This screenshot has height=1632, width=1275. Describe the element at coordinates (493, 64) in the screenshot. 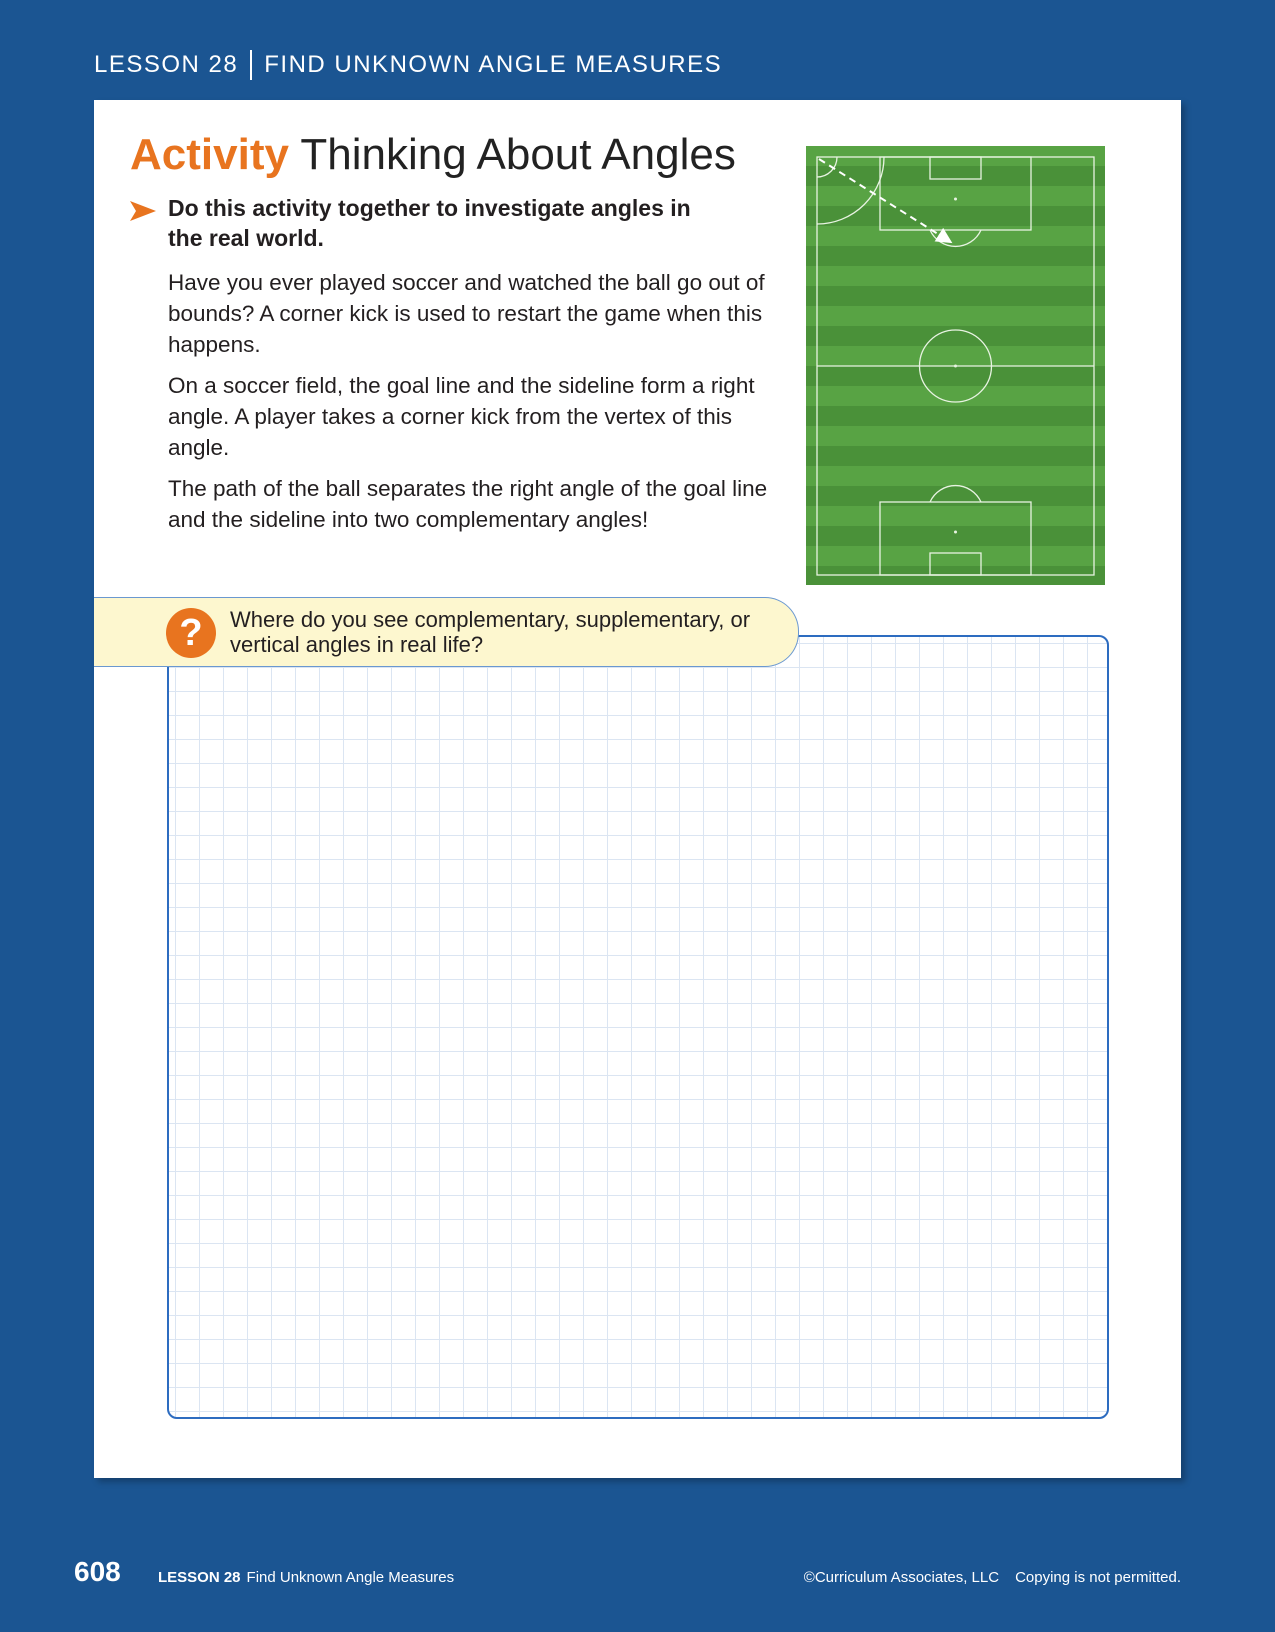

I see `header-topic: FIND UNKNOWN ANGLE MEASURES` at that location.